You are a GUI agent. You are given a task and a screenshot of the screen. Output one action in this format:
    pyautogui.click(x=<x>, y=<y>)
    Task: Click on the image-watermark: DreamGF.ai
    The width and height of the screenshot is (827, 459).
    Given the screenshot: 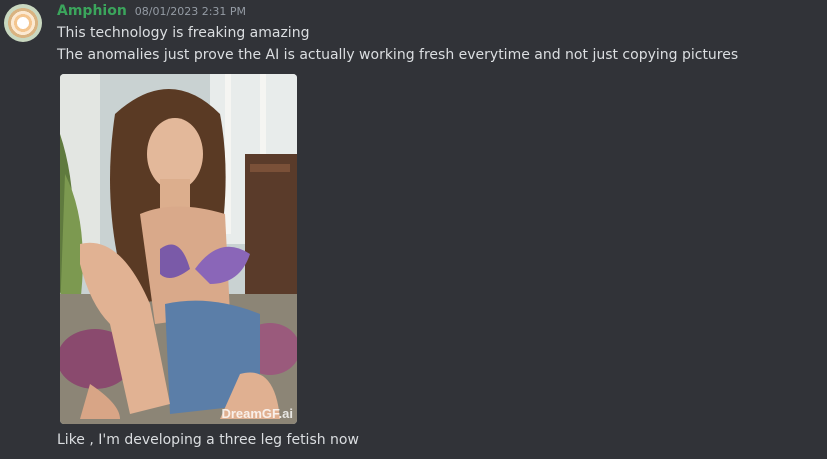 What is the action you would take?
    pyautogui.click(x=257, y=413)
    